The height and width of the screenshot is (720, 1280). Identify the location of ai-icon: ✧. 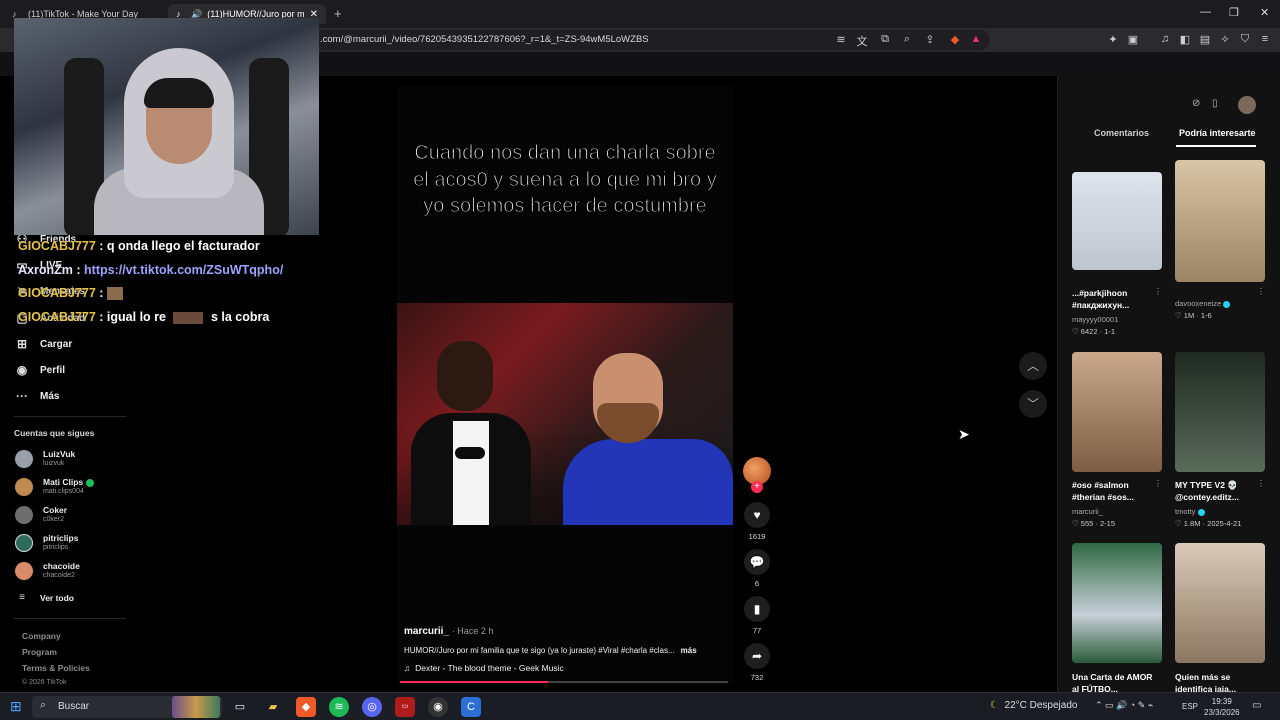
(1225, 39).